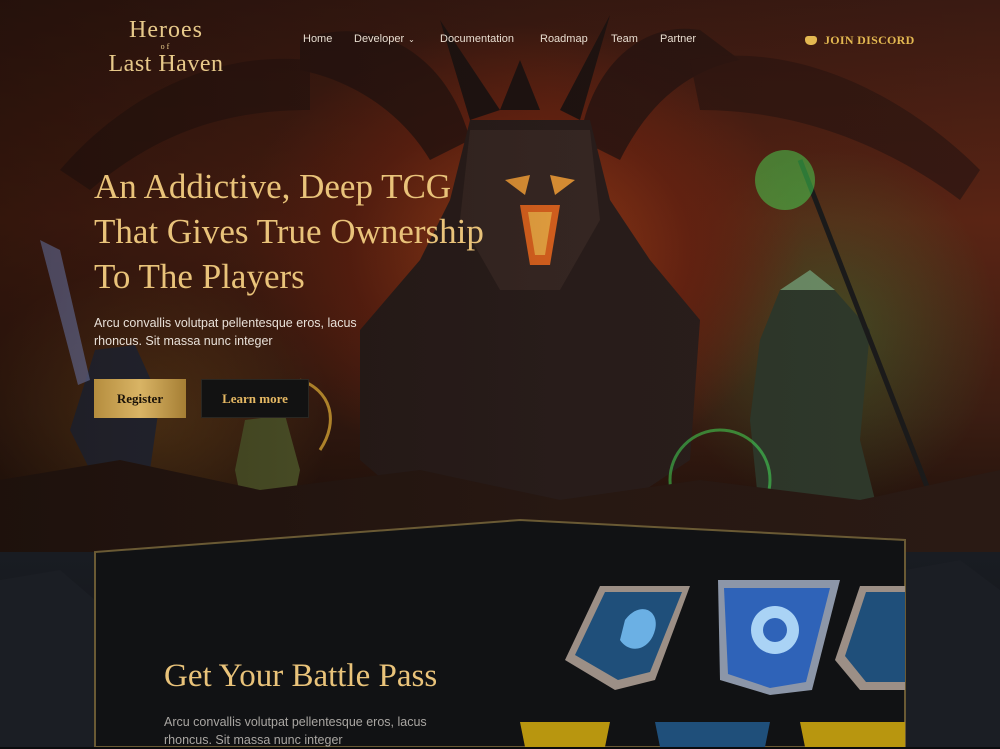  Describe the element at coordinates (712, 734) in the screenshot. I see `banner-row-bottom` at that location.